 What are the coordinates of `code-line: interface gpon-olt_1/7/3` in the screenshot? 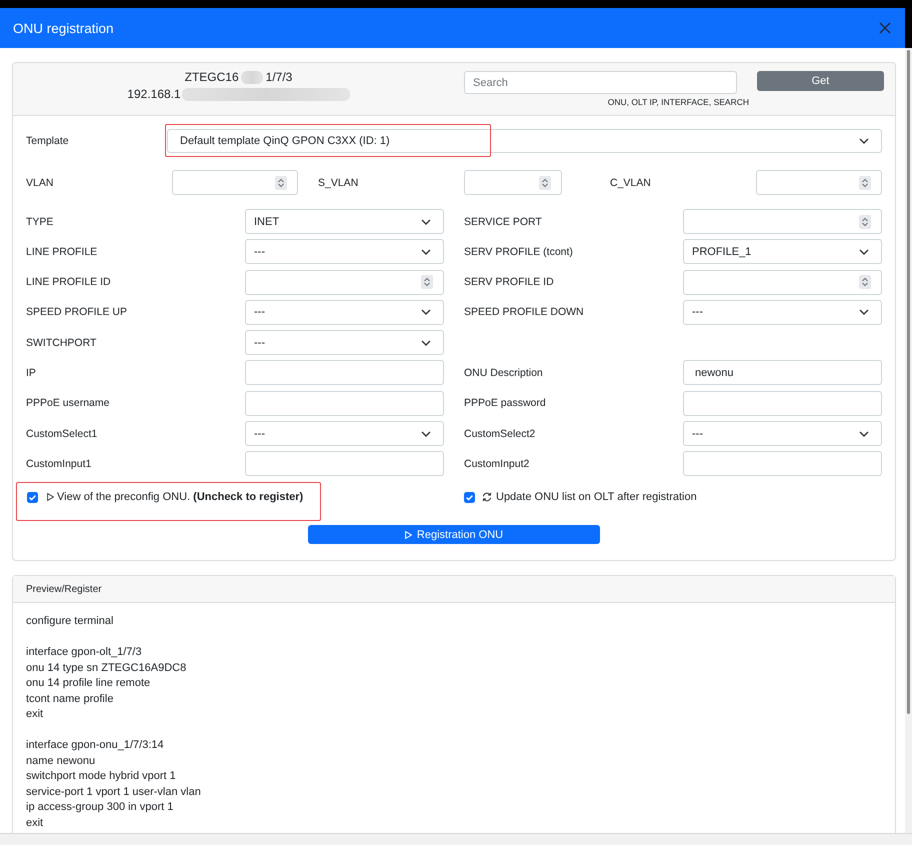 It's located at (84, 652).